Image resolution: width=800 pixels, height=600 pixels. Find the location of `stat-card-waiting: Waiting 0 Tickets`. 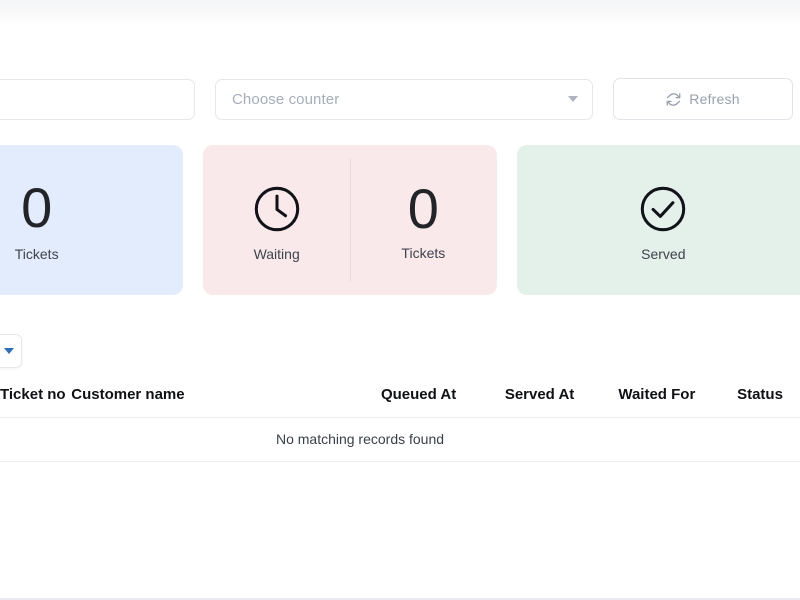

stat-card-waiting: Waiting 0 Tickets is located at coordinates (350, 220).